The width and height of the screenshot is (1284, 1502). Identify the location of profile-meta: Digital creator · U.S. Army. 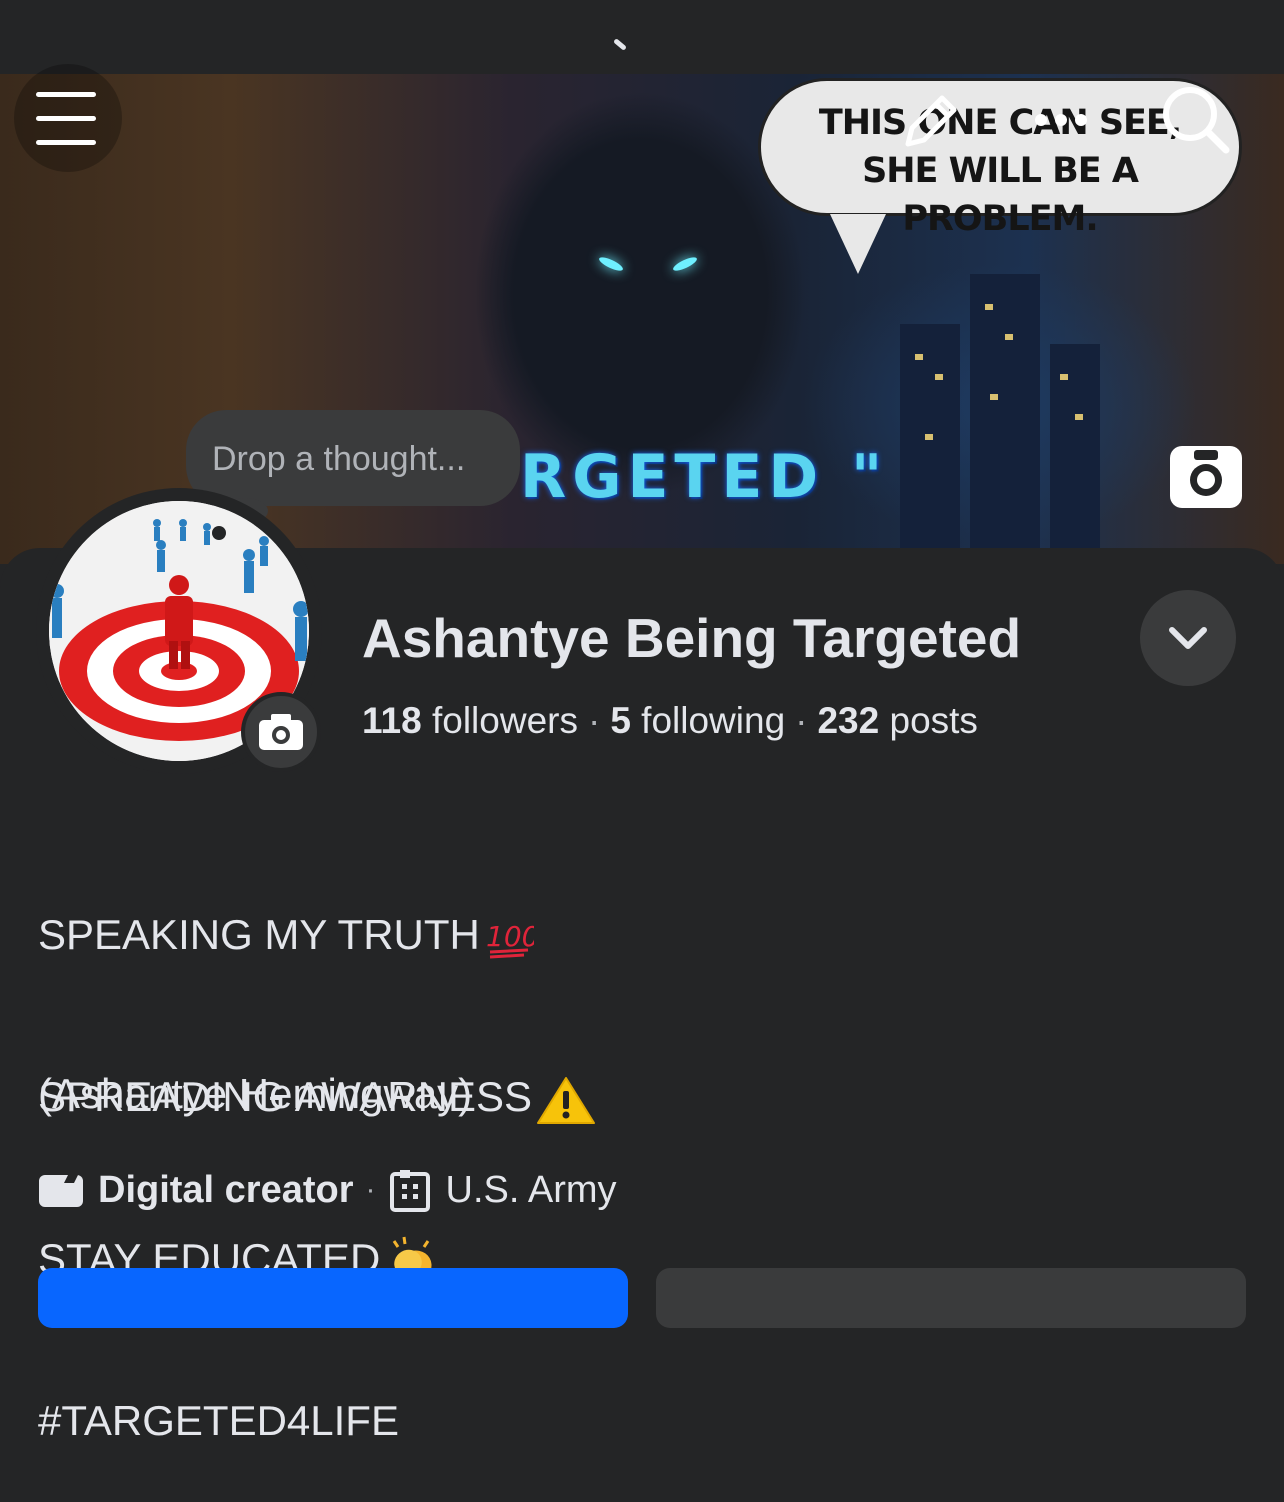
(327, 1190).